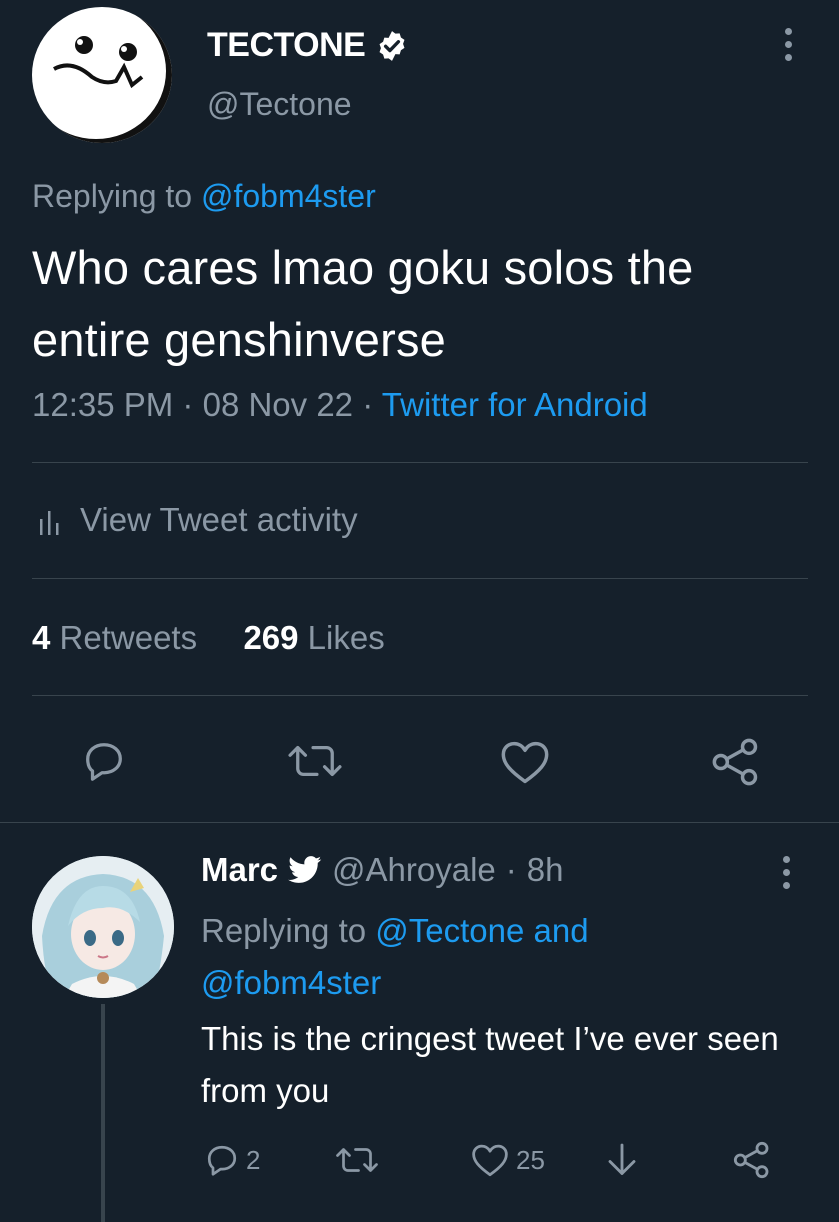 This screenshot has height=1222, width=839. Describe the element at coordinates (279, 104) in the screenshot. I see `author-handle: @Tectone` at that location.